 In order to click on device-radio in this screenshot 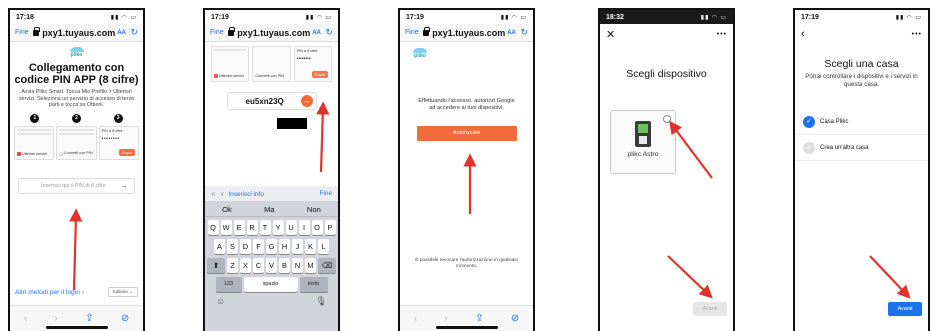, I will do `click(667, 119)`.